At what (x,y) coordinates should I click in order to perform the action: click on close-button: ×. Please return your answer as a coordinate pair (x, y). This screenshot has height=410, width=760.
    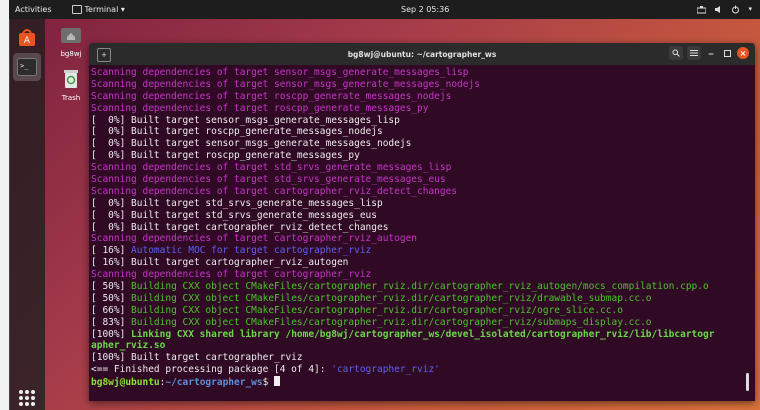
    Looking at the image, I should click on (743, 53).